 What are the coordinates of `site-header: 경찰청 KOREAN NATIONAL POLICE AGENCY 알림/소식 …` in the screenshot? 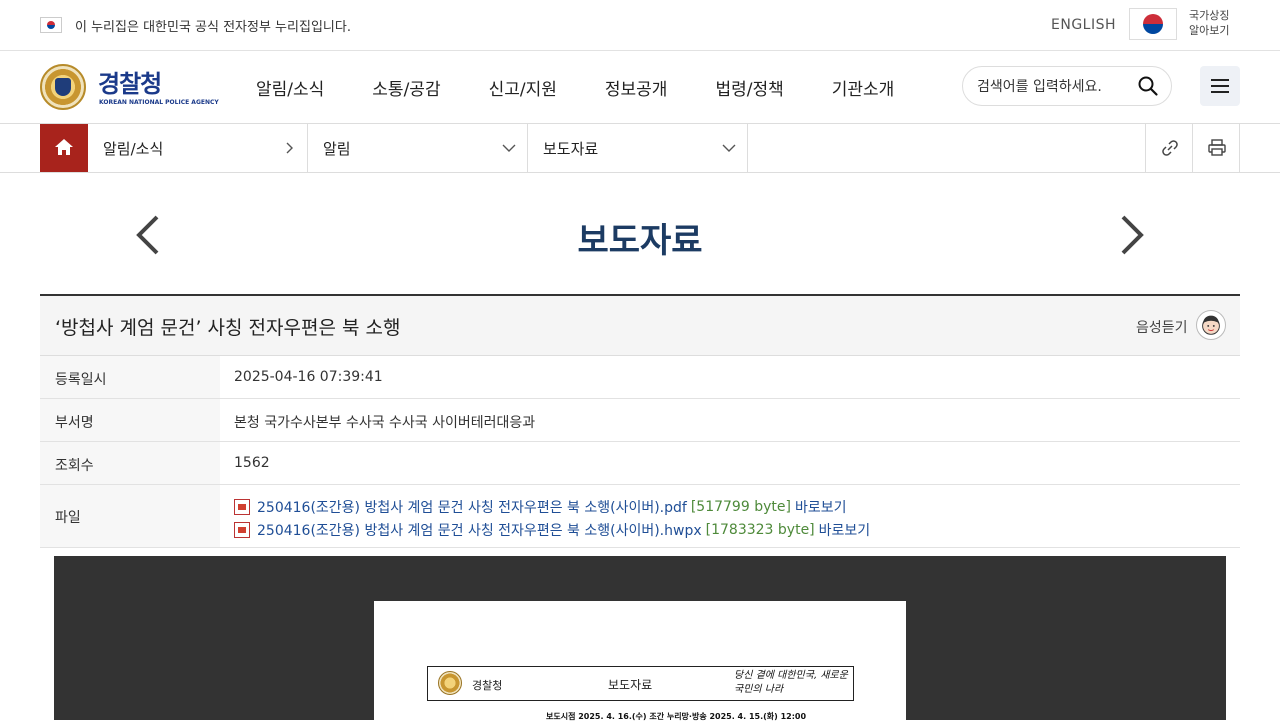 It's located at (640, 87).